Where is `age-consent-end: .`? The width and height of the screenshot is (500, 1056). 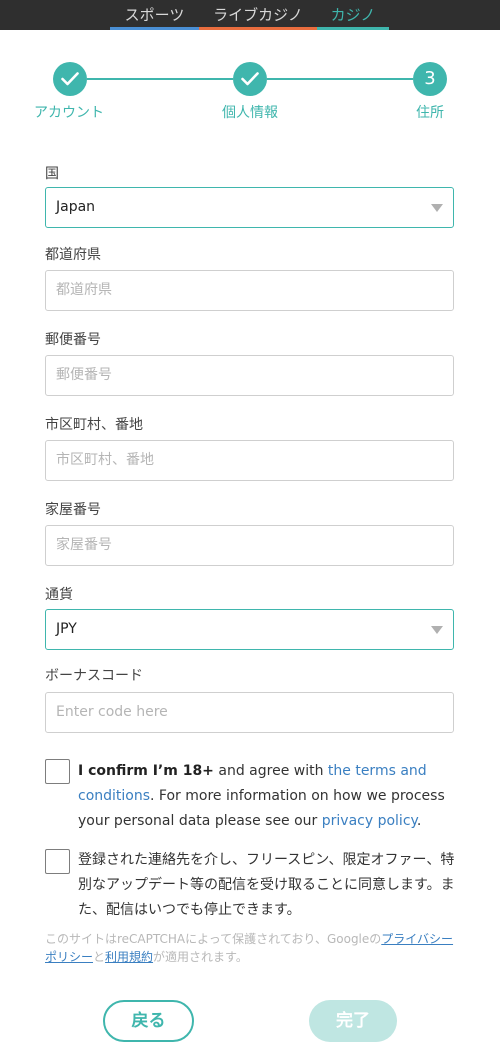 age-consent-end: . is located at coordinates (419, 821).